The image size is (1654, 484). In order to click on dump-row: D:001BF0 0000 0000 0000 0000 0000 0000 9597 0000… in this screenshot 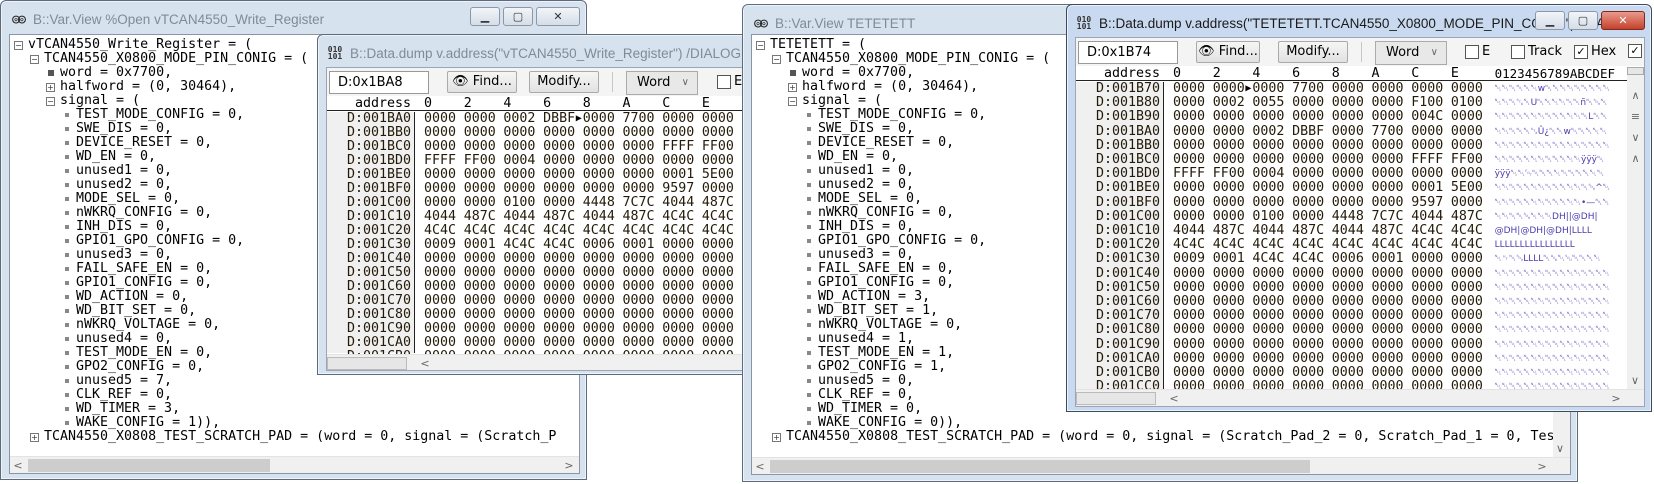, I will do `click(1351, 202)`.